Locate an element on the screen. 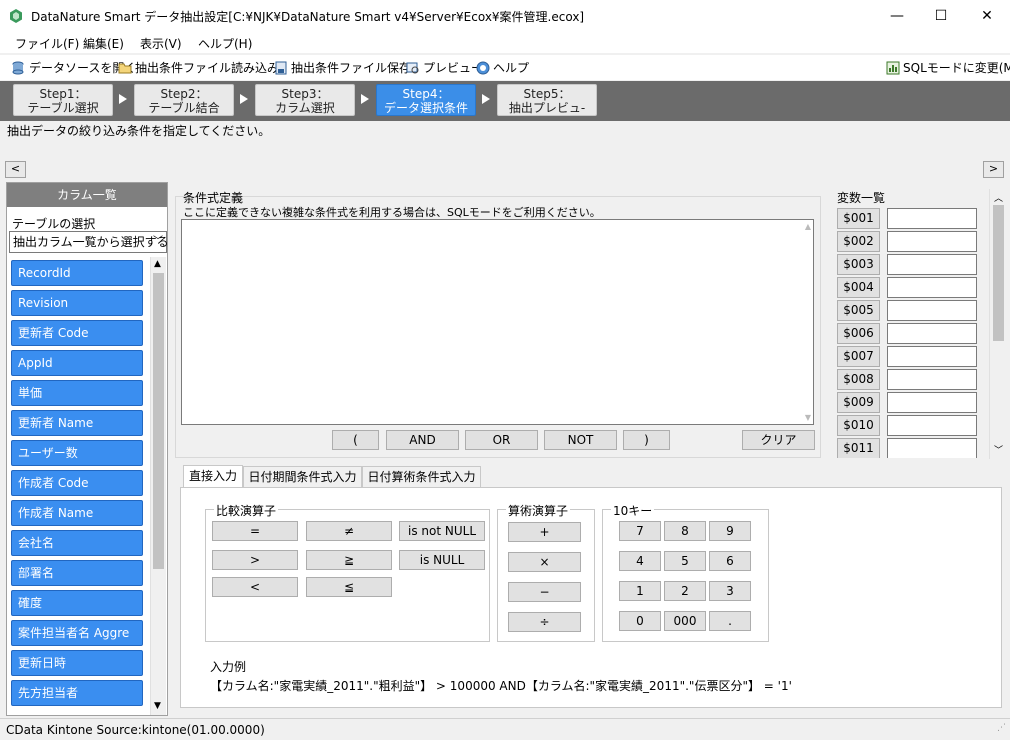 This screenshot has width=1010, height=740. variable-label: $006 is located at coordinates (858, 333).